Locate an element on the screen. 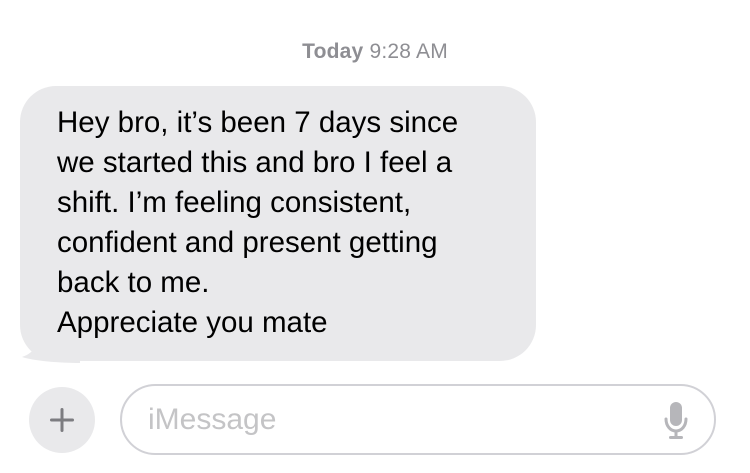  message-text-line: Appreciate you mate is located at coordinates (192, 322).